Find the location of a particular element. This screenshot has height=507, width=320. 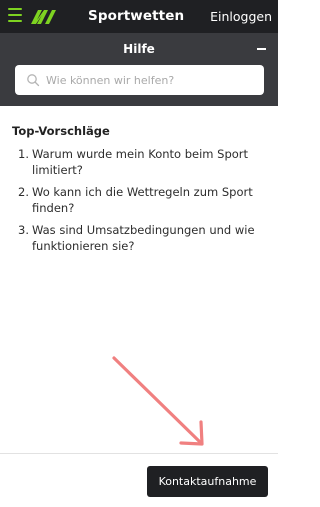

login-button: Einloggen is located at coordinates (241, 16).